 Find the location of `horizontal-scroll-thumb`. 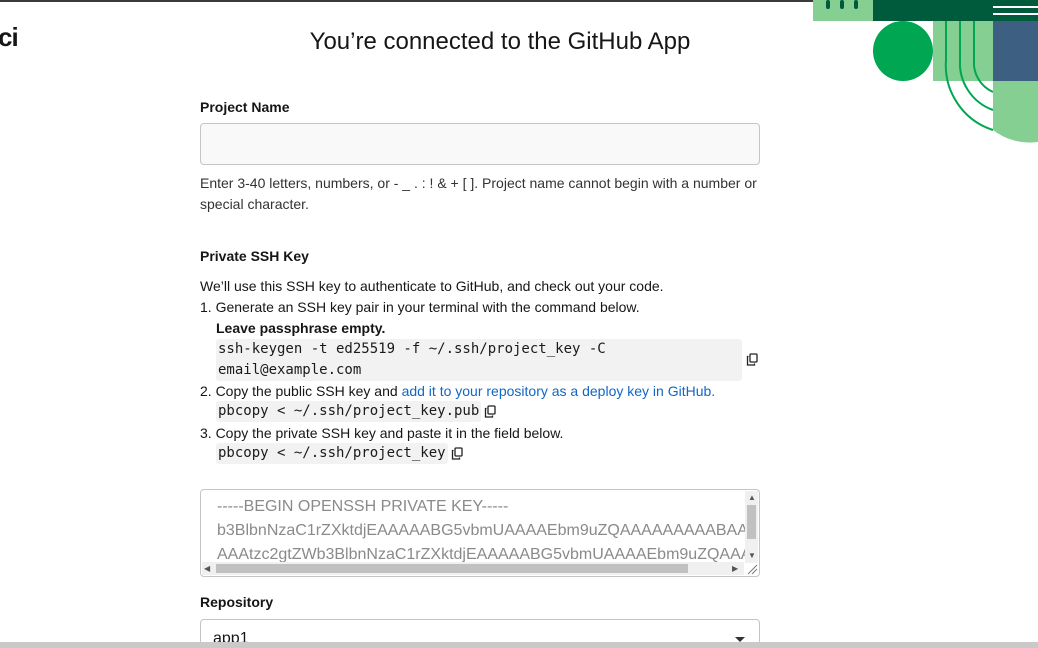

horizontal-scroll-thumb is located at coordinates (452, 568).